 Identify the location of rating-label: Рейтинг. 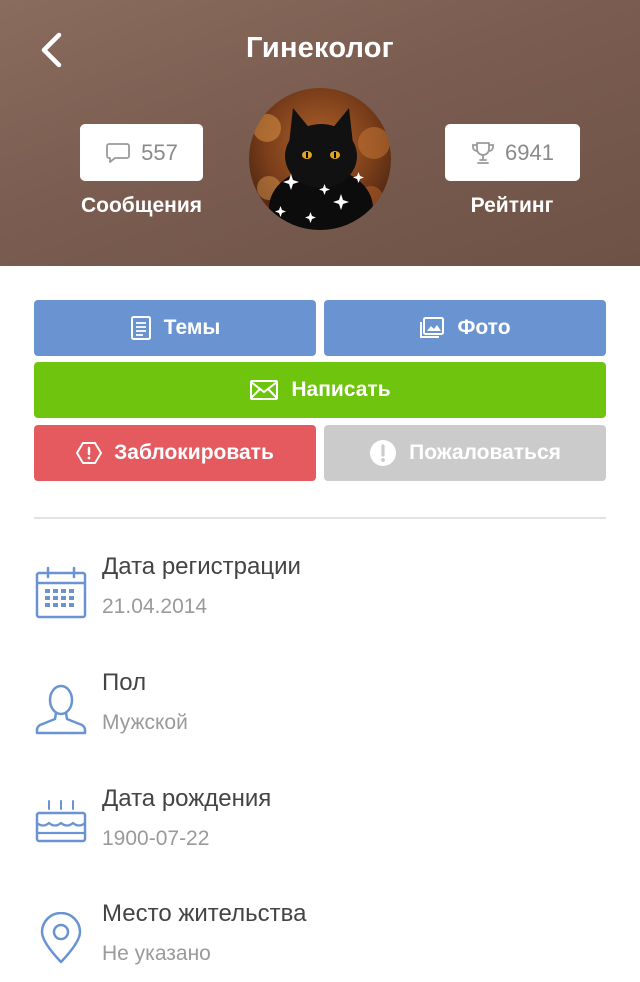
(512, 205).